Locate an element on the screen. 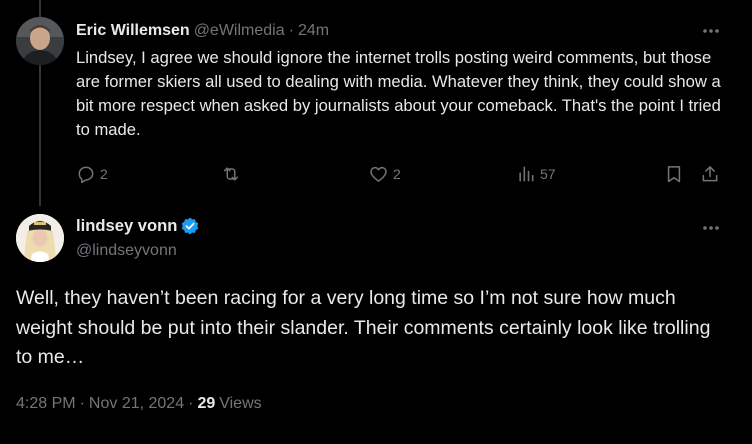  post-time: 4:28 PM is located at coordinates (46, 404).